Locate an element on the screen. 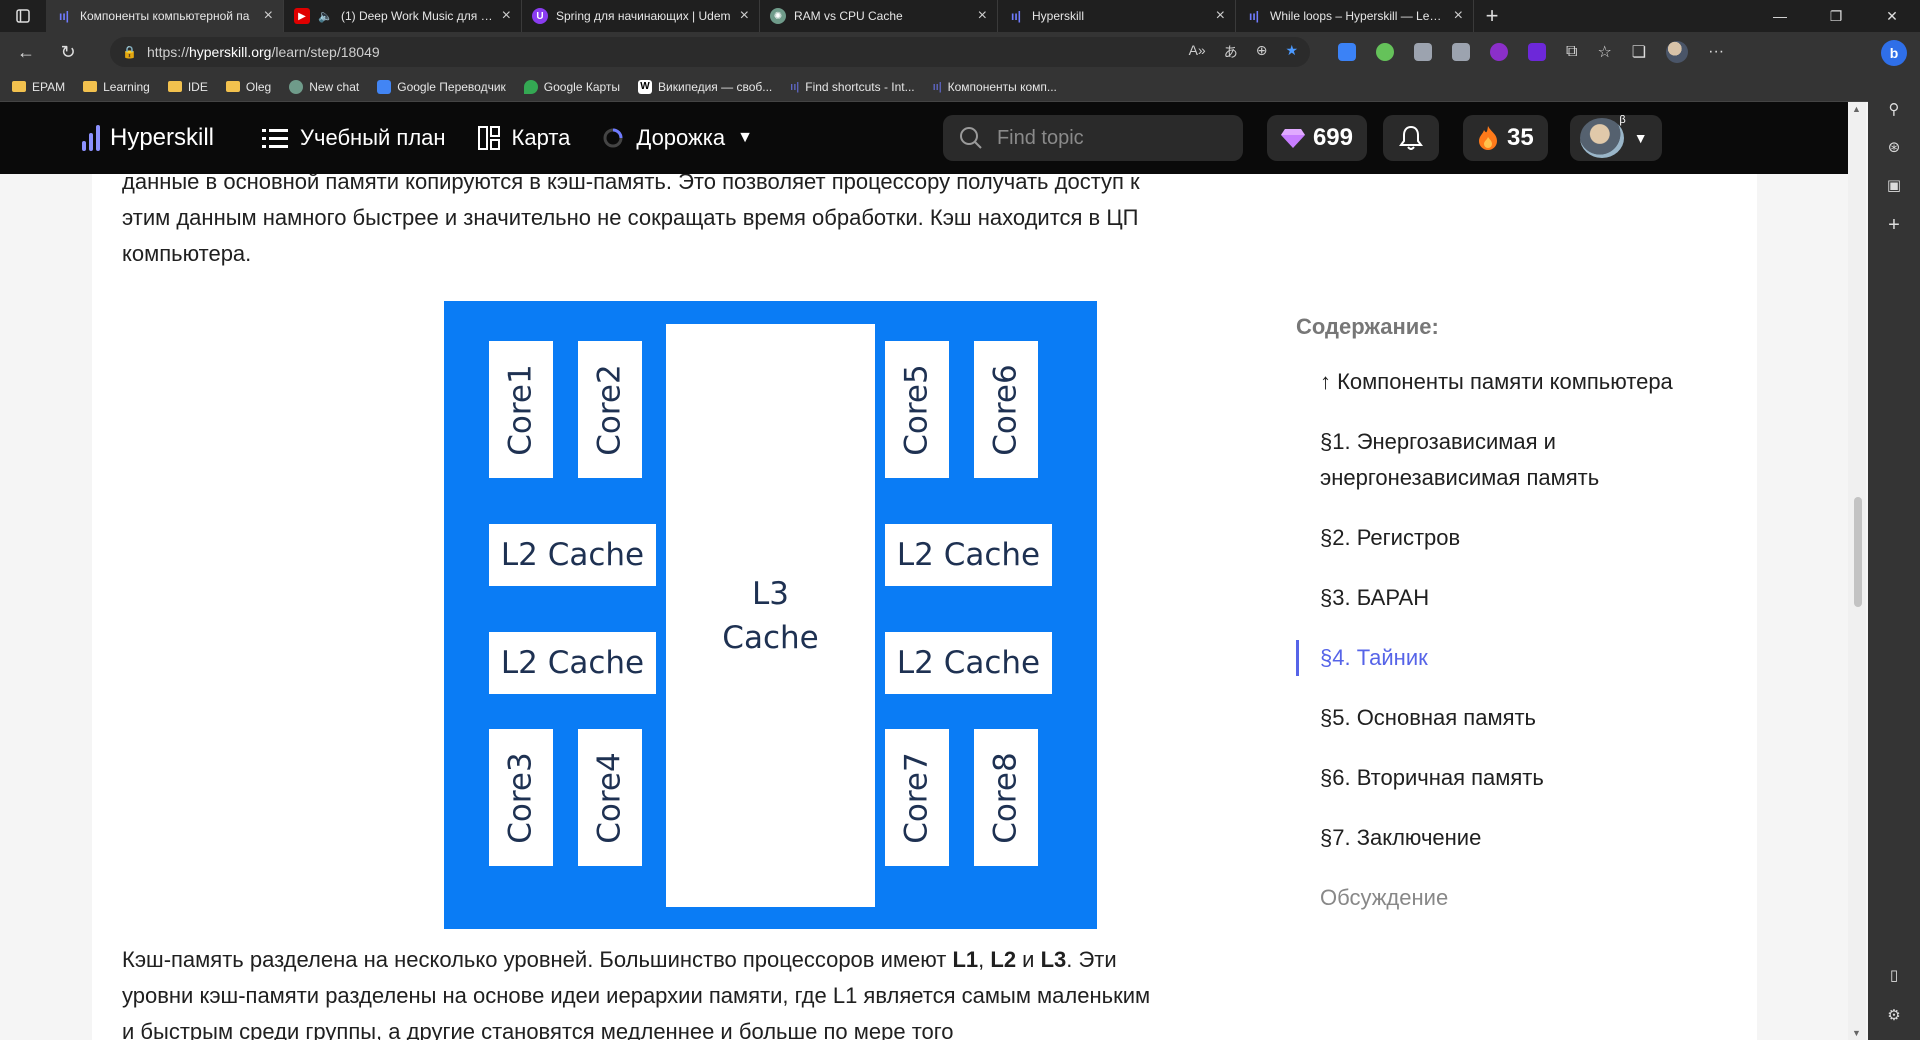  favorites-icon: ☆ is located at coordinates (1604, 52).